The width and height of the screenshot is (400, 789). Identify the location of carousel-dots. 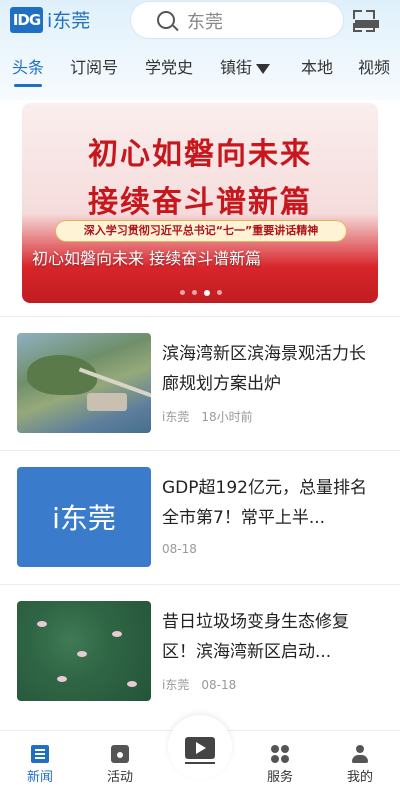
(201, 292).